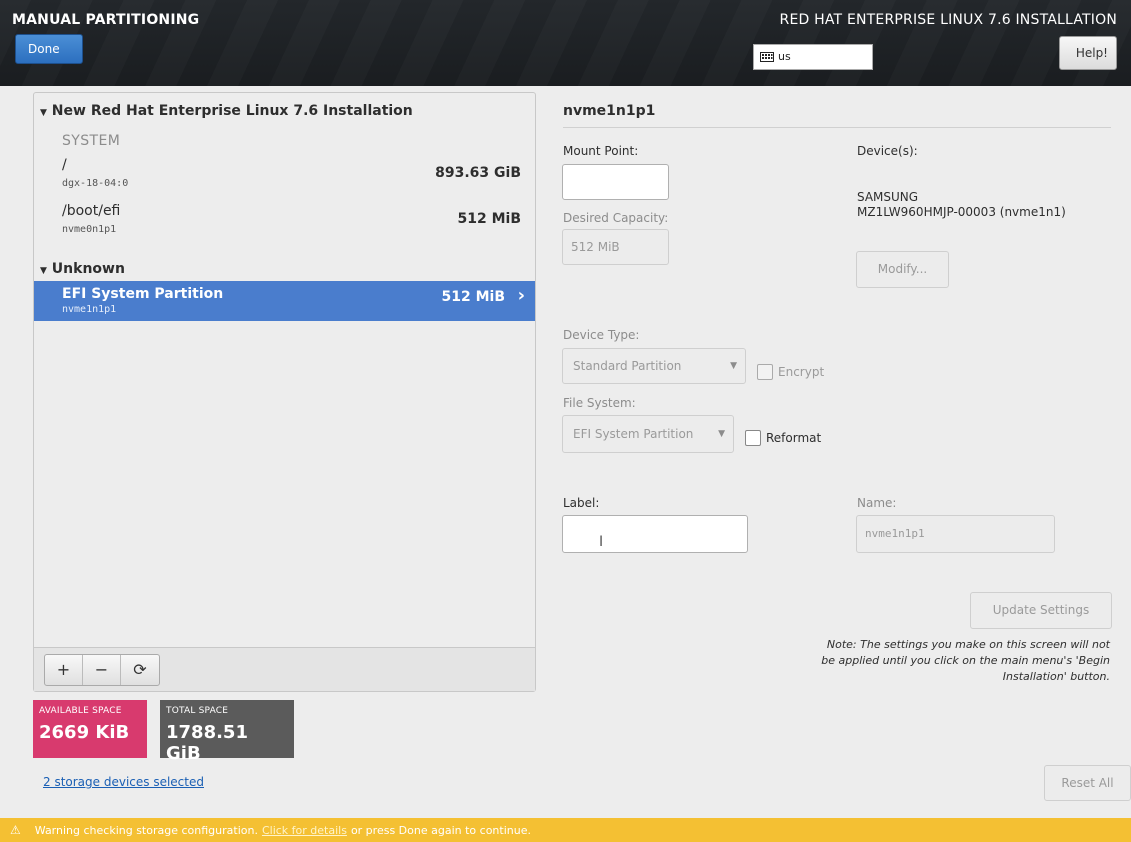 Image resolution: width=1131 pixels, height=842 pixels. Describe the element at coordinates (615, 247) in the screenshot. I see `desired-capacity-input: 512 MiB` at that location.